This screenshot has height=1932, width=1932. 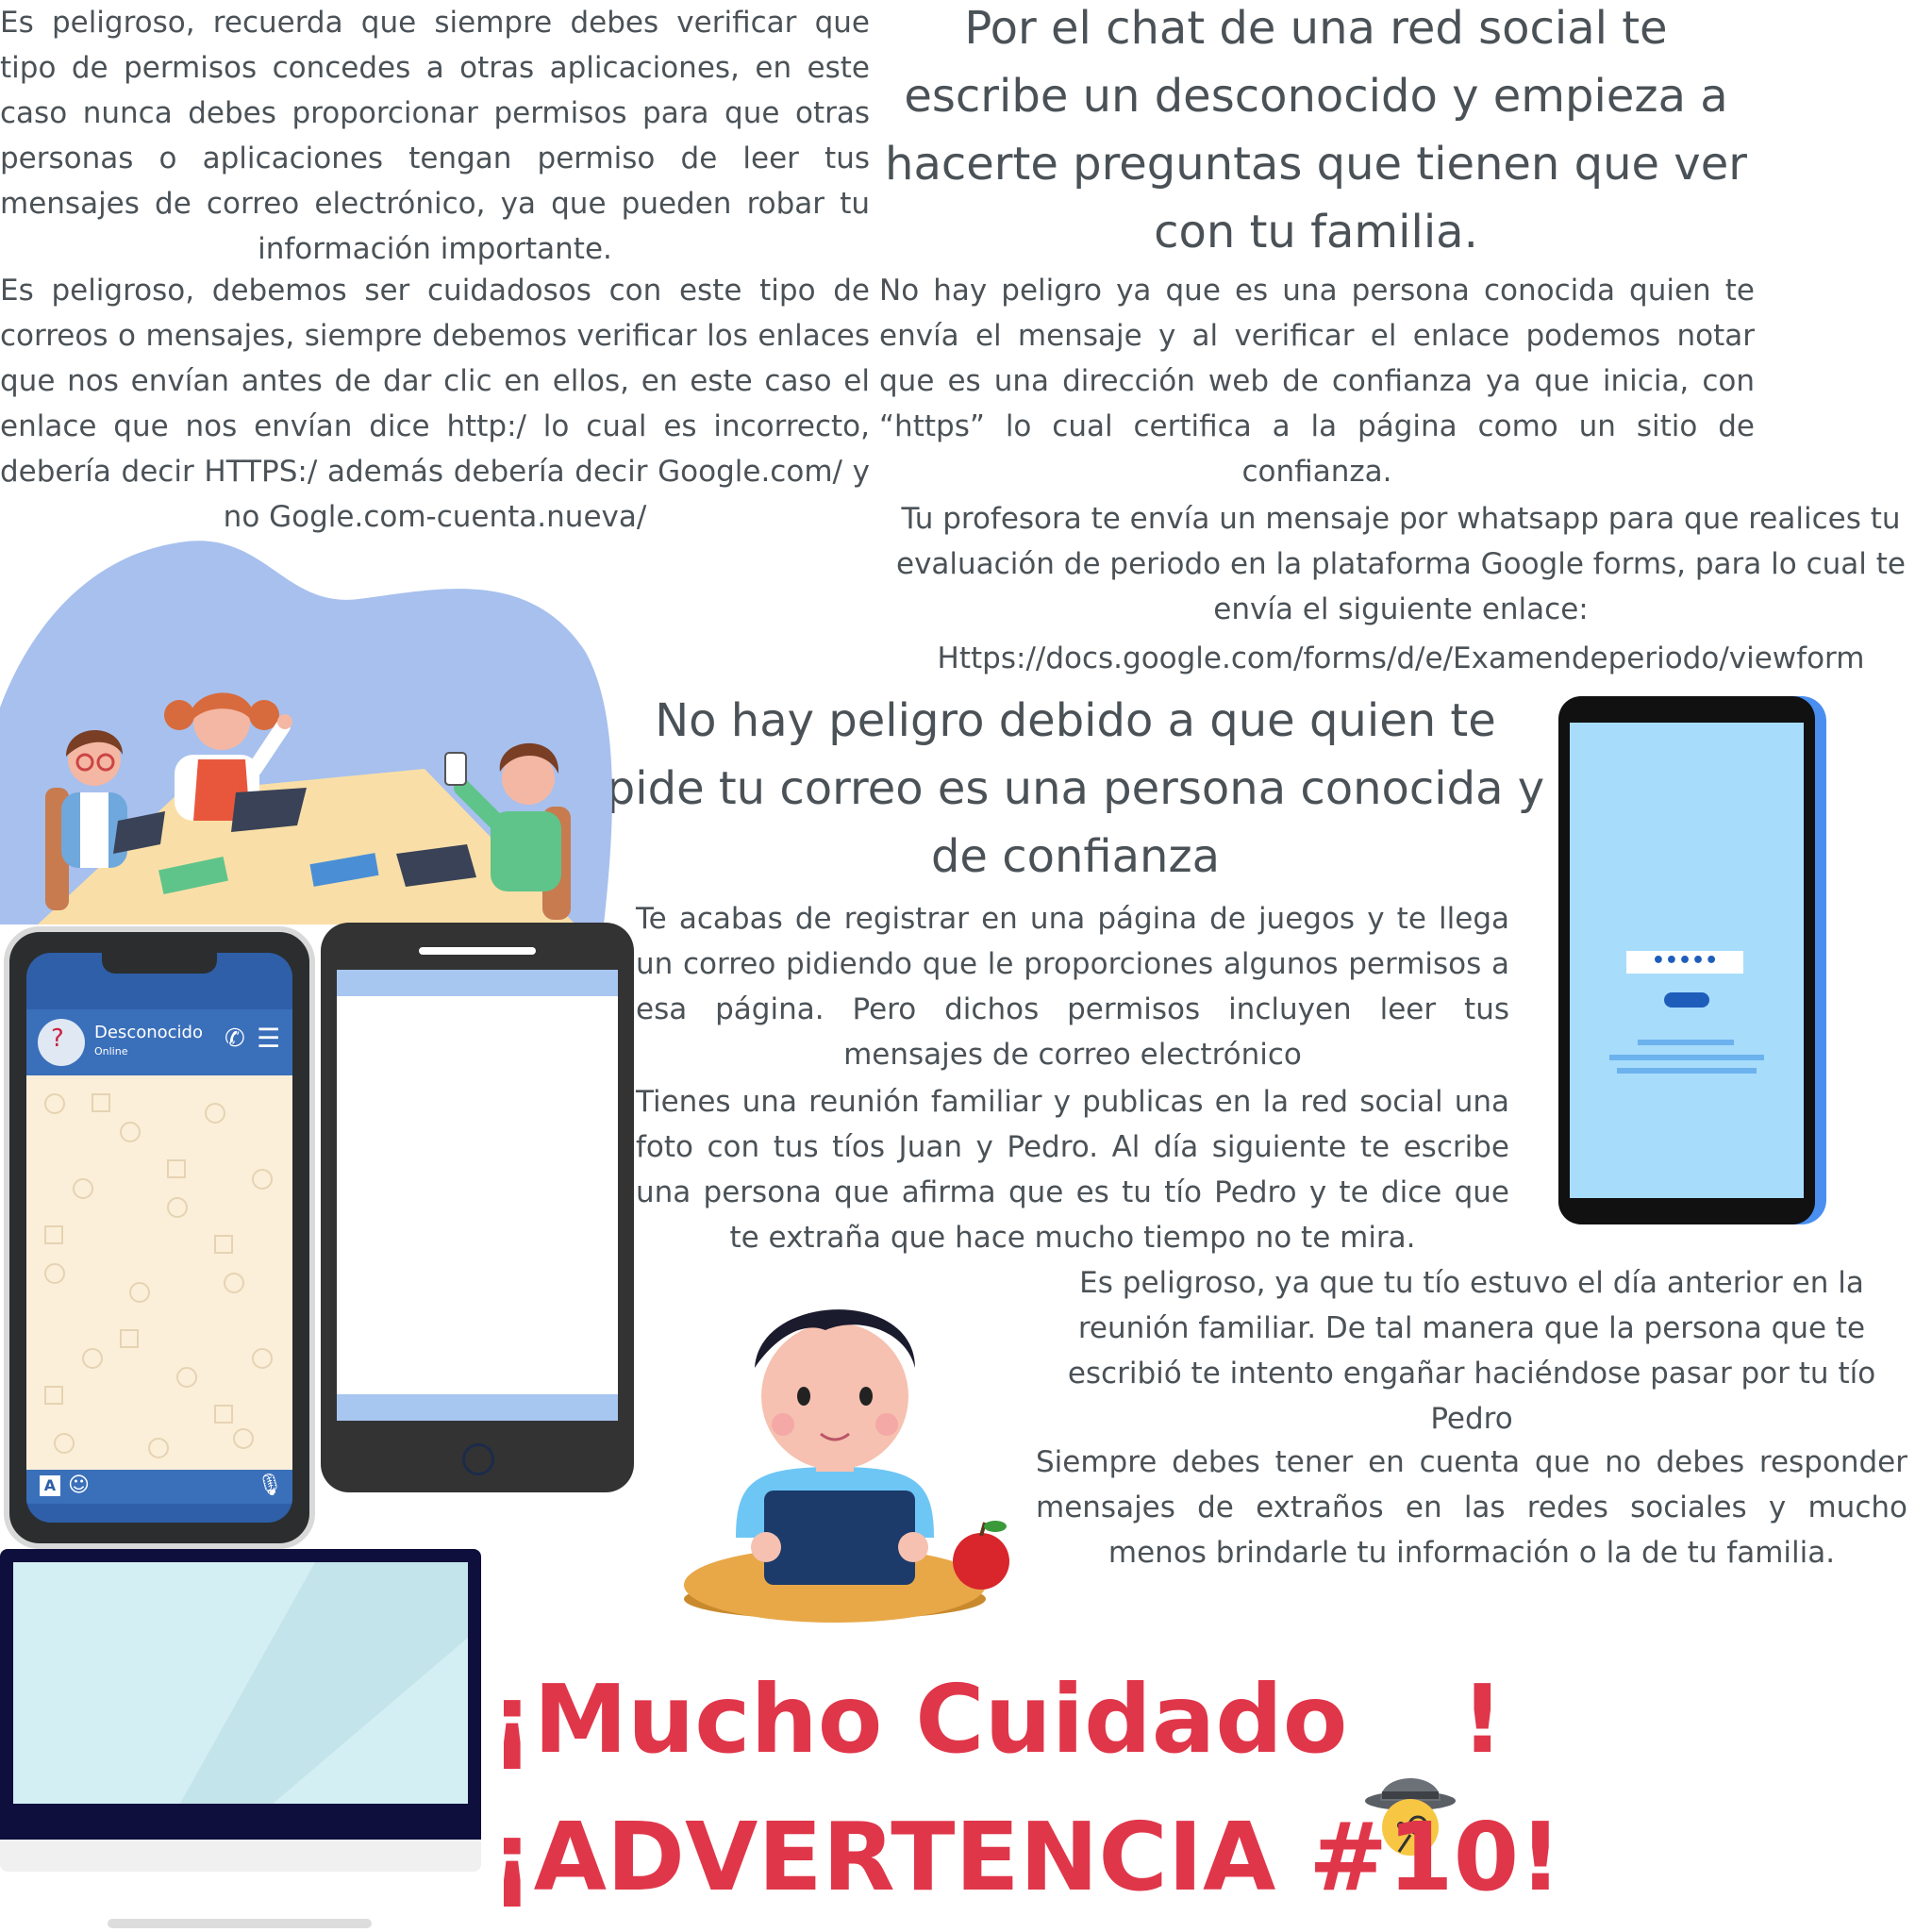 I want to click on chat-header: ? Desconocido Online ✆ ☰, so click(x=159, y=1042).